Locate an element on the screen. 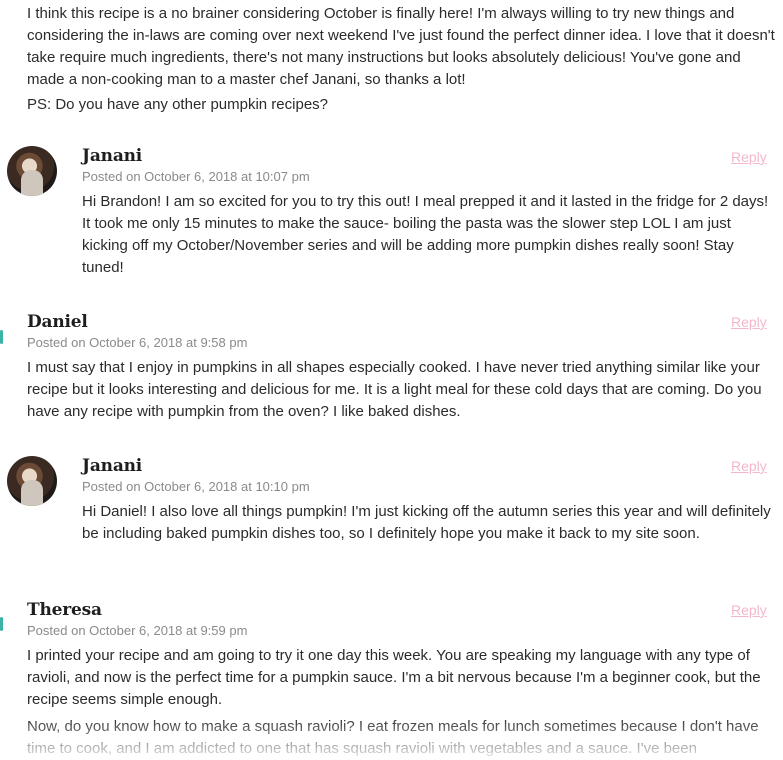  comment-timestamp: Posted on October 6, 2018 at 10:10 pm is located at coordinates (196, 486).